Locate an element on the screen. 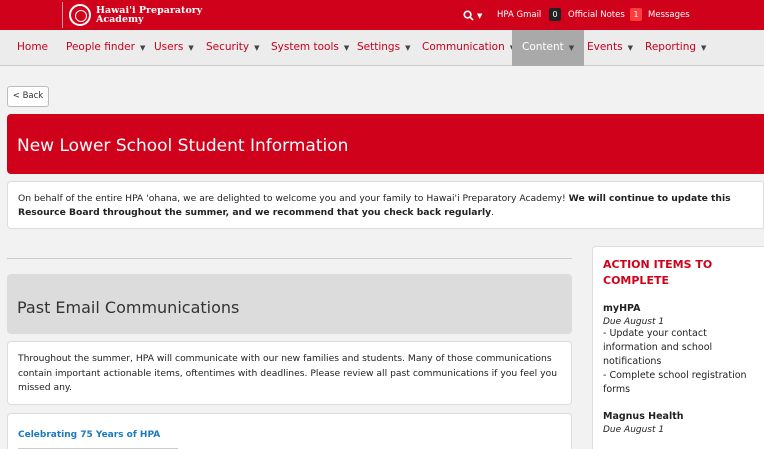 This screenshot has width=764, height=449. card-preview-line is located at coordinates (98, 446).